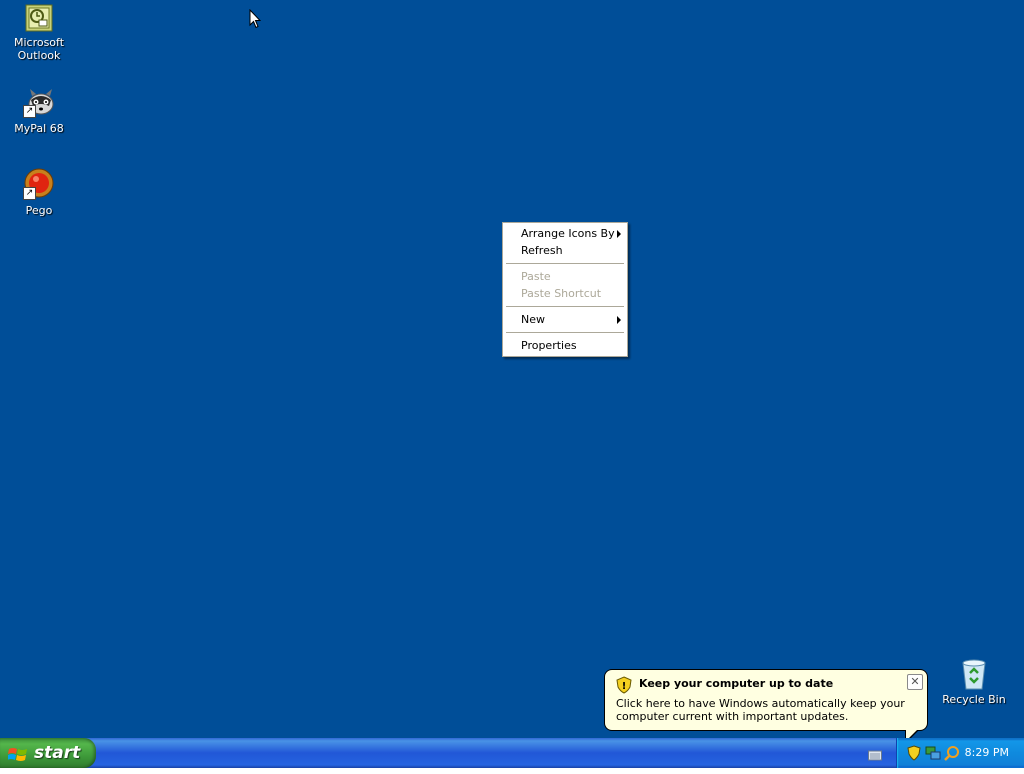  What do you see at coordinates (39, 210) in the screenshot?
I see `desktop-icon-label: Pego` at bounding box center [39, 210].